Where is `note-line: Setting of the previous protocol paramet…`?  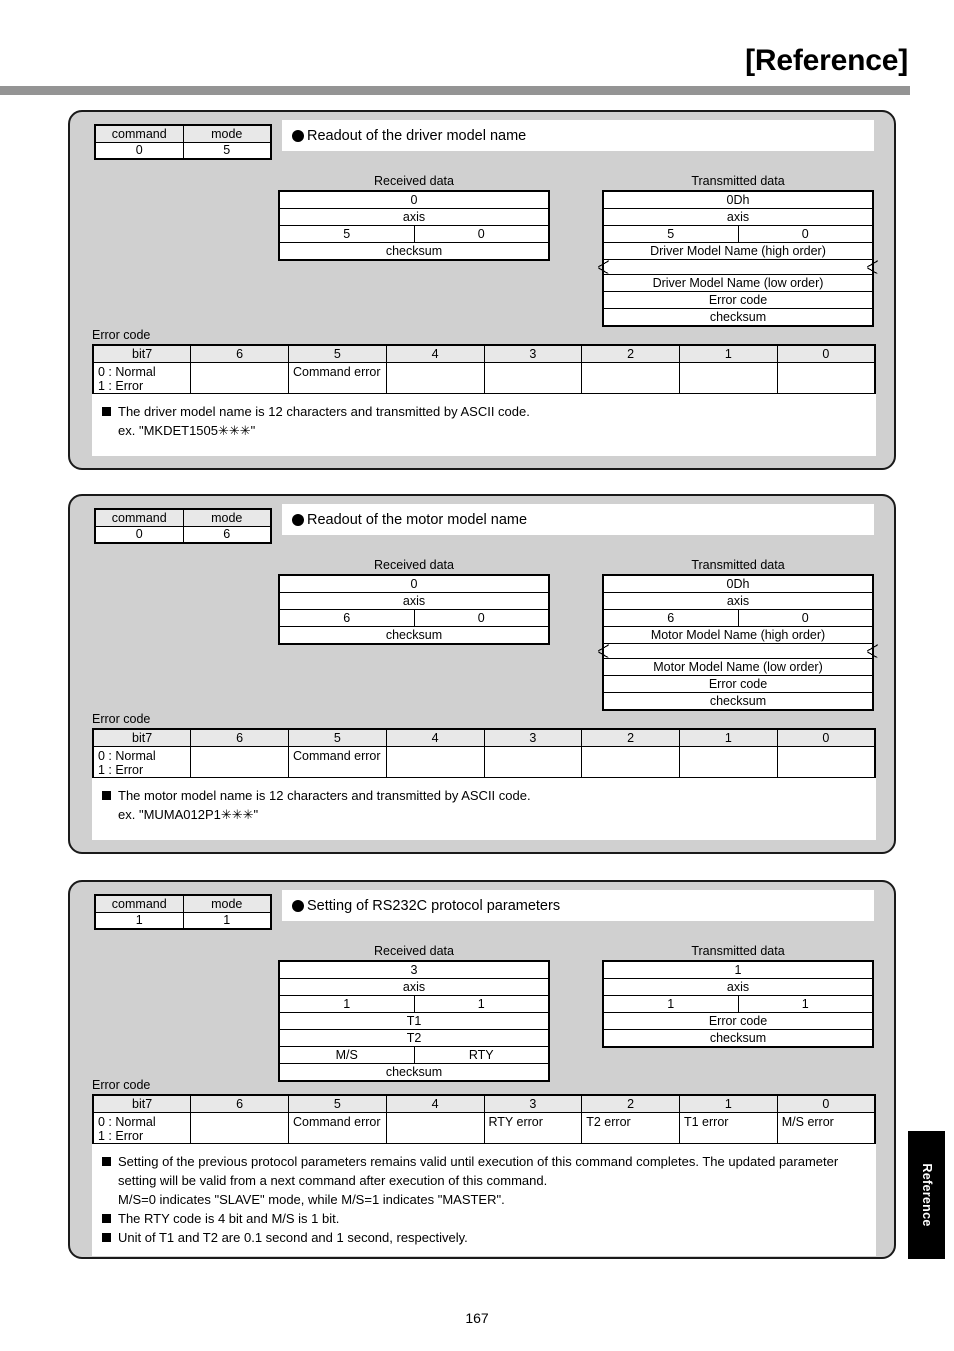
note-line: Setting of the previous protocol paramet… is located at coordinates (484, 1171).